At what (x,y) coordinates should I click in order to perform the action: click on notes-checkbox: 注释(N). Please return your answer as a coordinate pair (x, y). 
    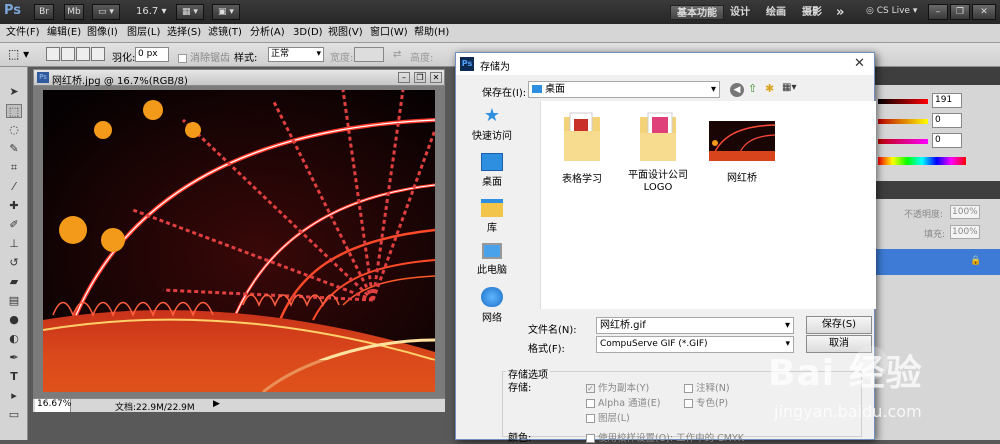
    Looking at the image, I should click on (707, 387).